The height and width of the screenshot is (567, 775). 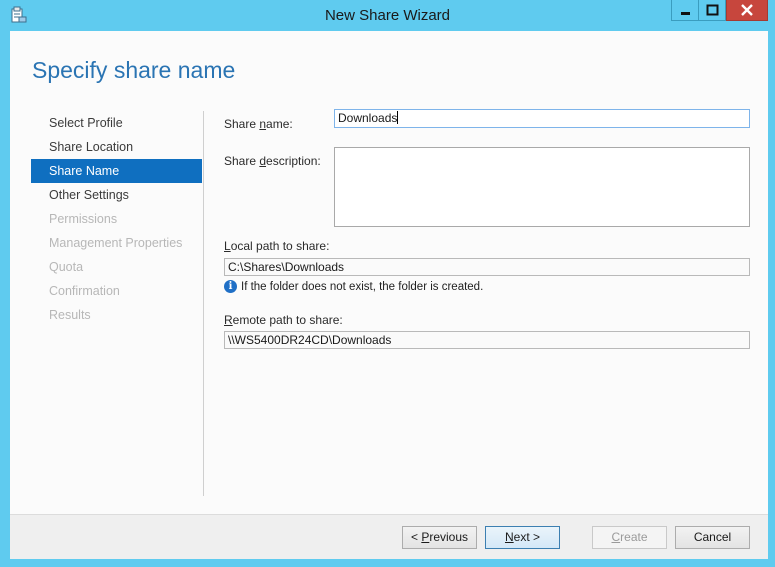 What do you see at coordinates (522, 537) in the screenshot?
I see `next-button: Next >` at bounding box center [522, 537].